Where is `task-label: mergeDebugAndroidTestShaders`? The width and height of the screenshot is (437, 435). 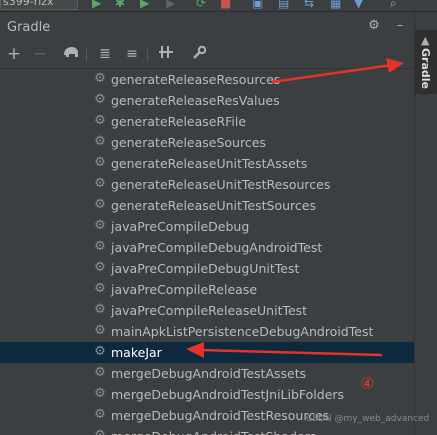
task-label: mergeDebugAndroidTestShaders is located at coordinates (213, 432).